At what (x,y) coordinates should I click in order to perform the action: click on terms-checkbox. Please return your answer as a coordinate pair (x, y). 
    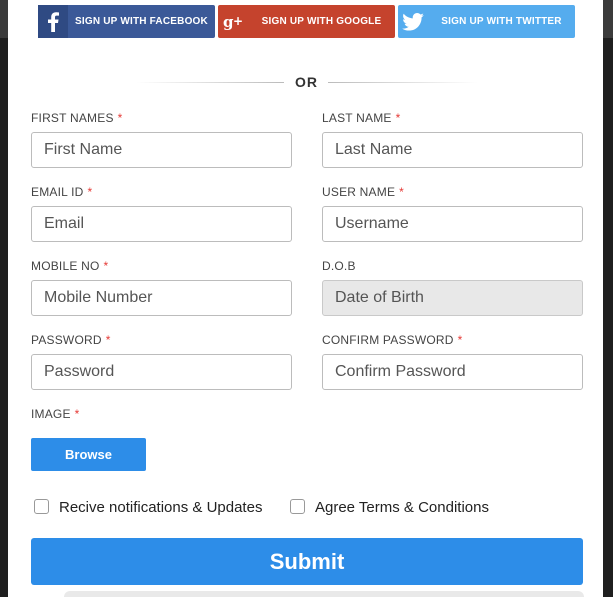
    Looking at the image, I should click on (297, 506).